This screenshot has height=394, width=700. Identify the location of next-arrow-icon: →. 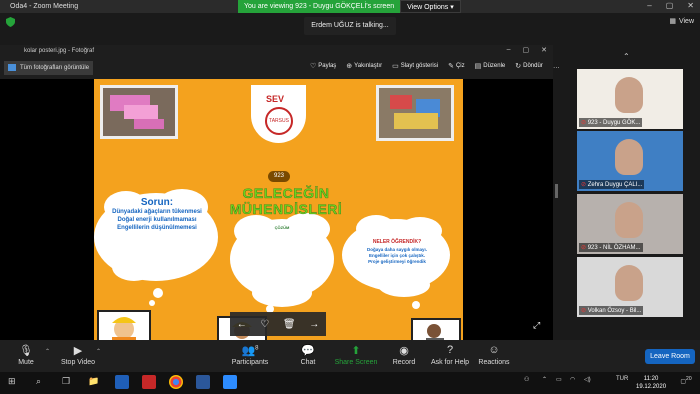
(314, 324).